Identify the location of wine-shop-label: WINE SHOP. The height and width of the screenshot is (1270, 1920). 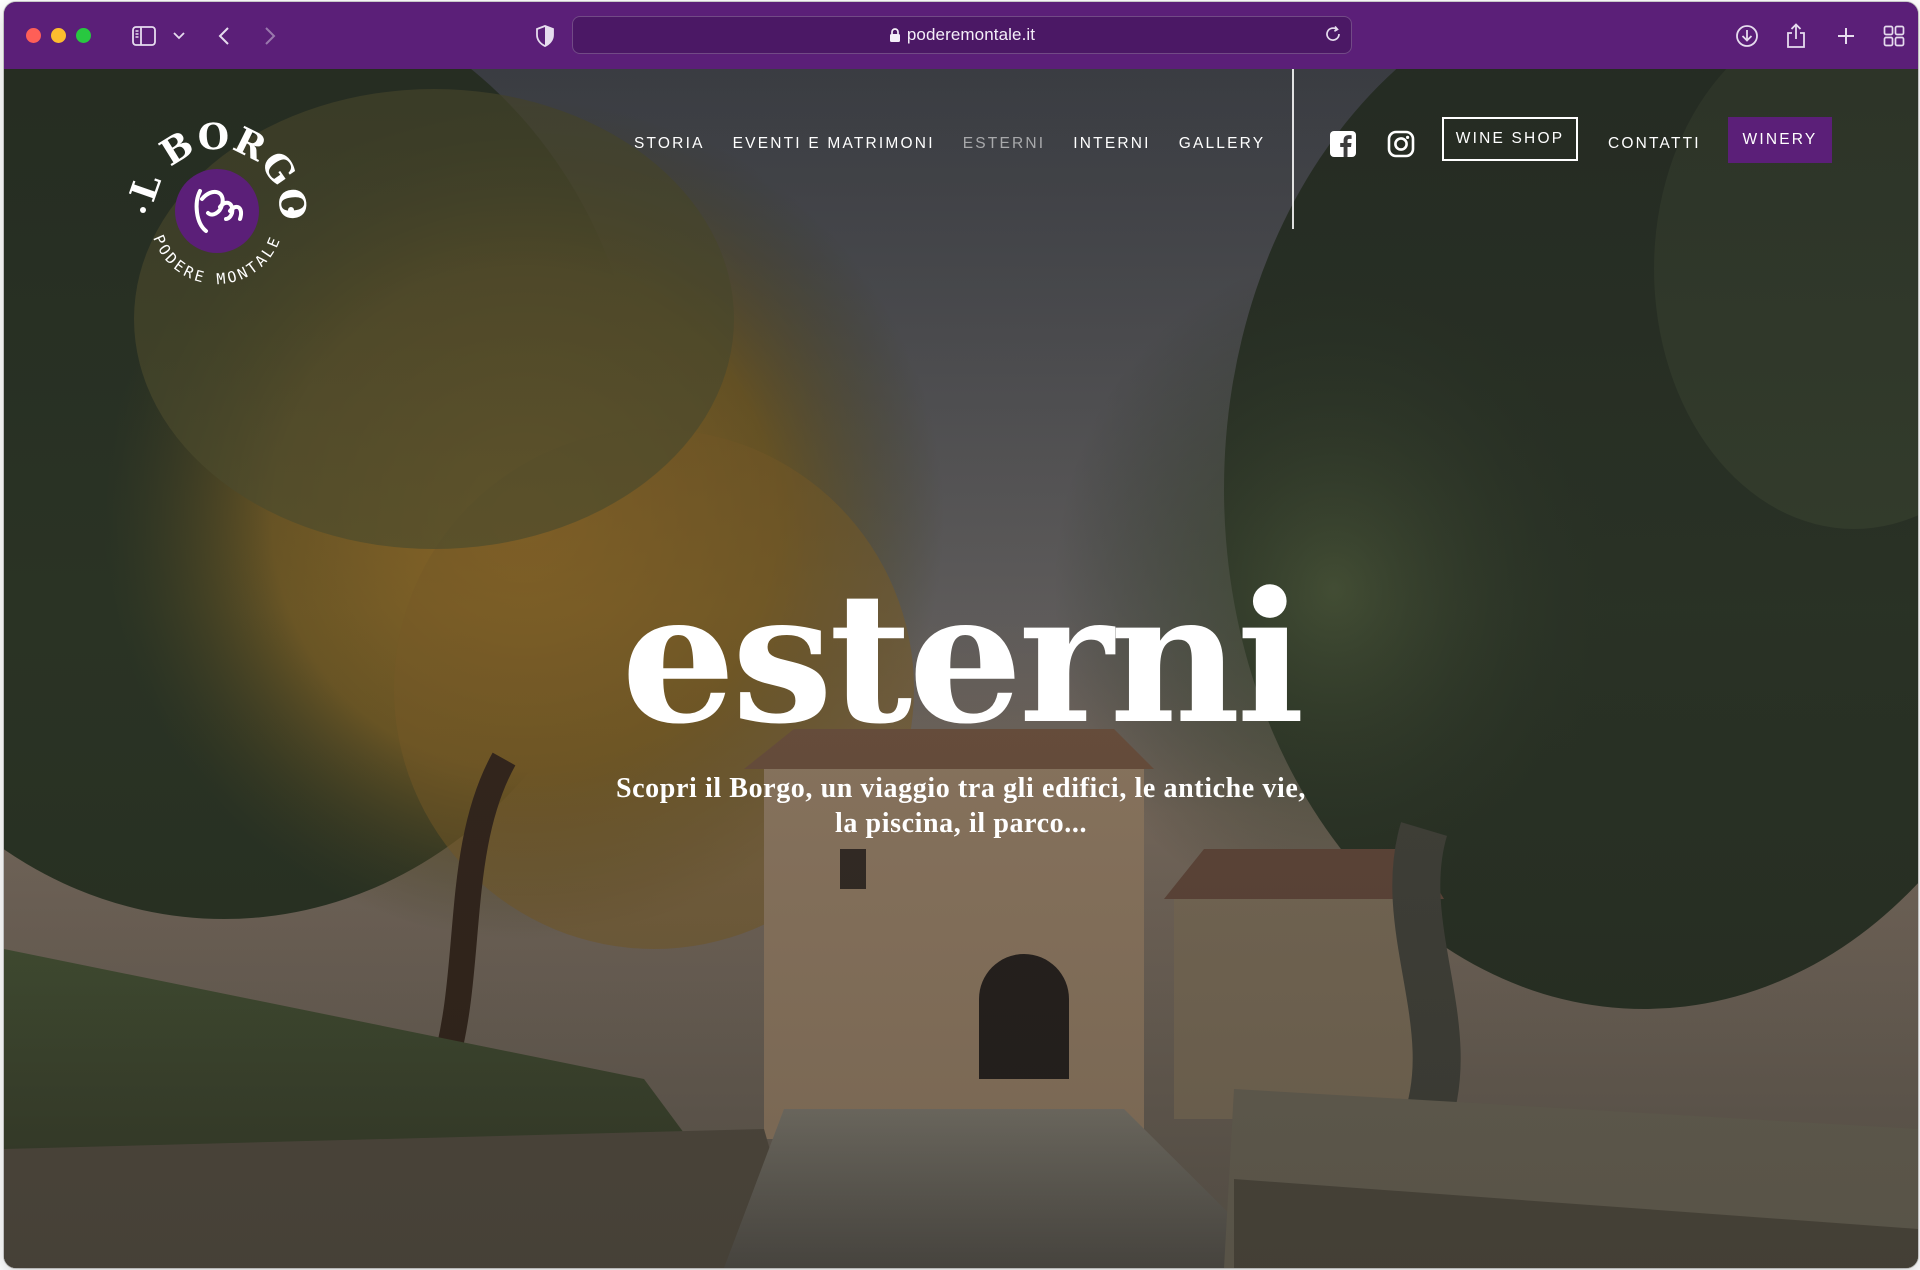
(1510, 138).